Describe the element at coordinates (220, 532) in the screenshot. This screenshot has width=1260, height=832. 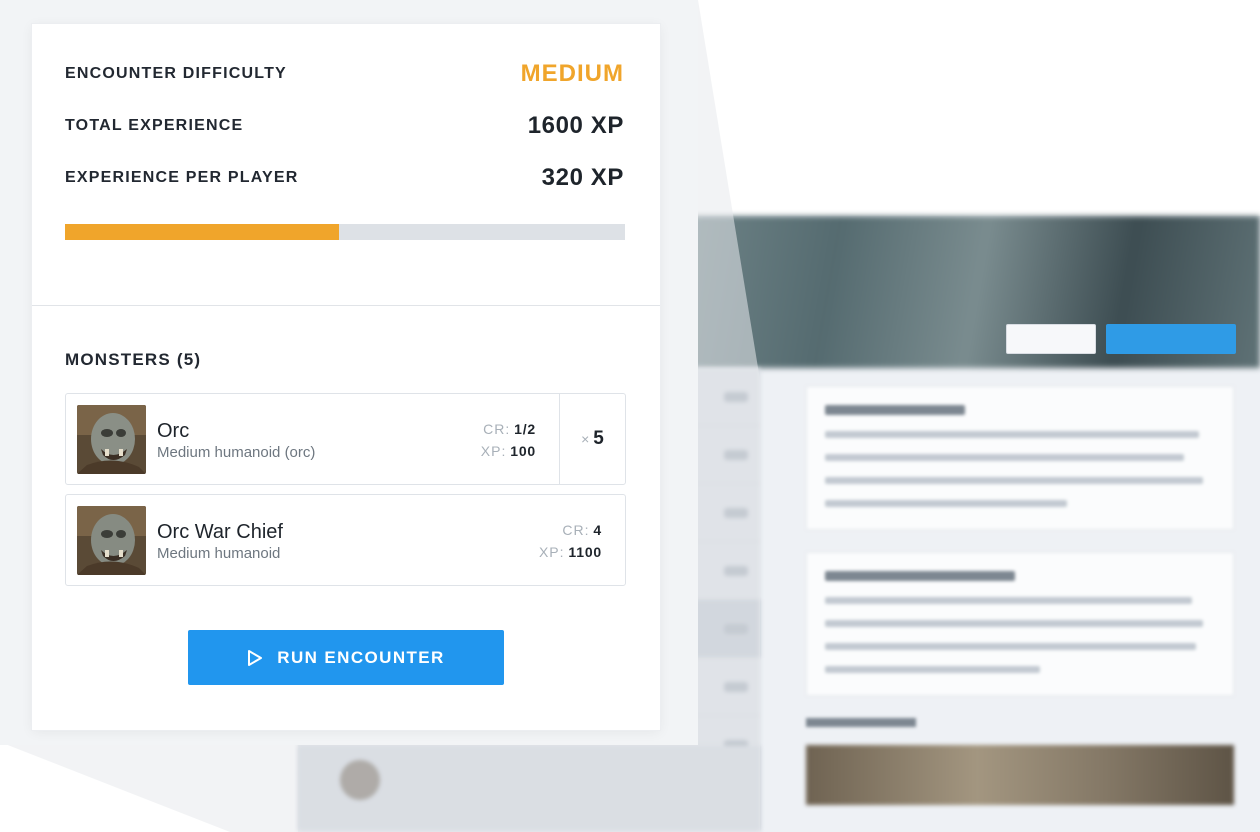
I see `monster-name: Orc War Chief` at that location.